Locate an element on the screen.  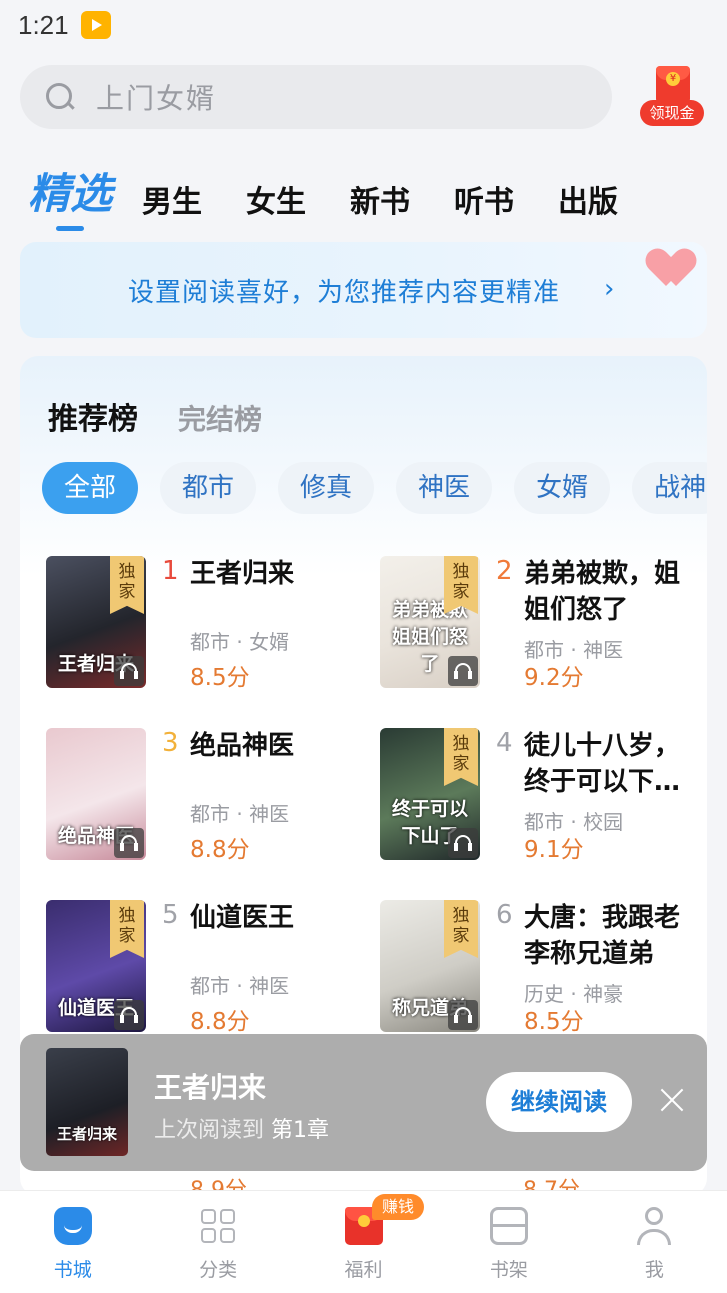
search-placeholder: 上门女婿 is located at coordinates (156, 98).